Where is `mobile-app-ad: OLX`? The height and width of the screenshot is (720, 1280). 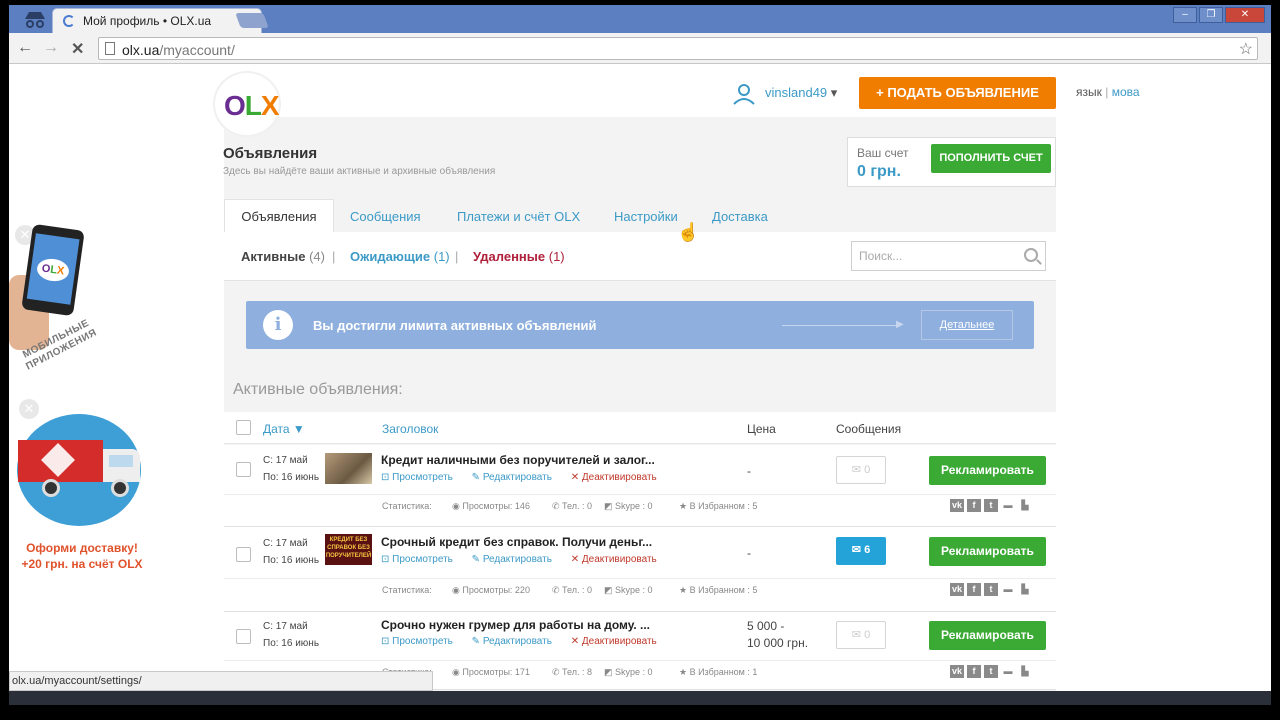 mobile-app-ad: OLX is located at coordinates (53, 270).